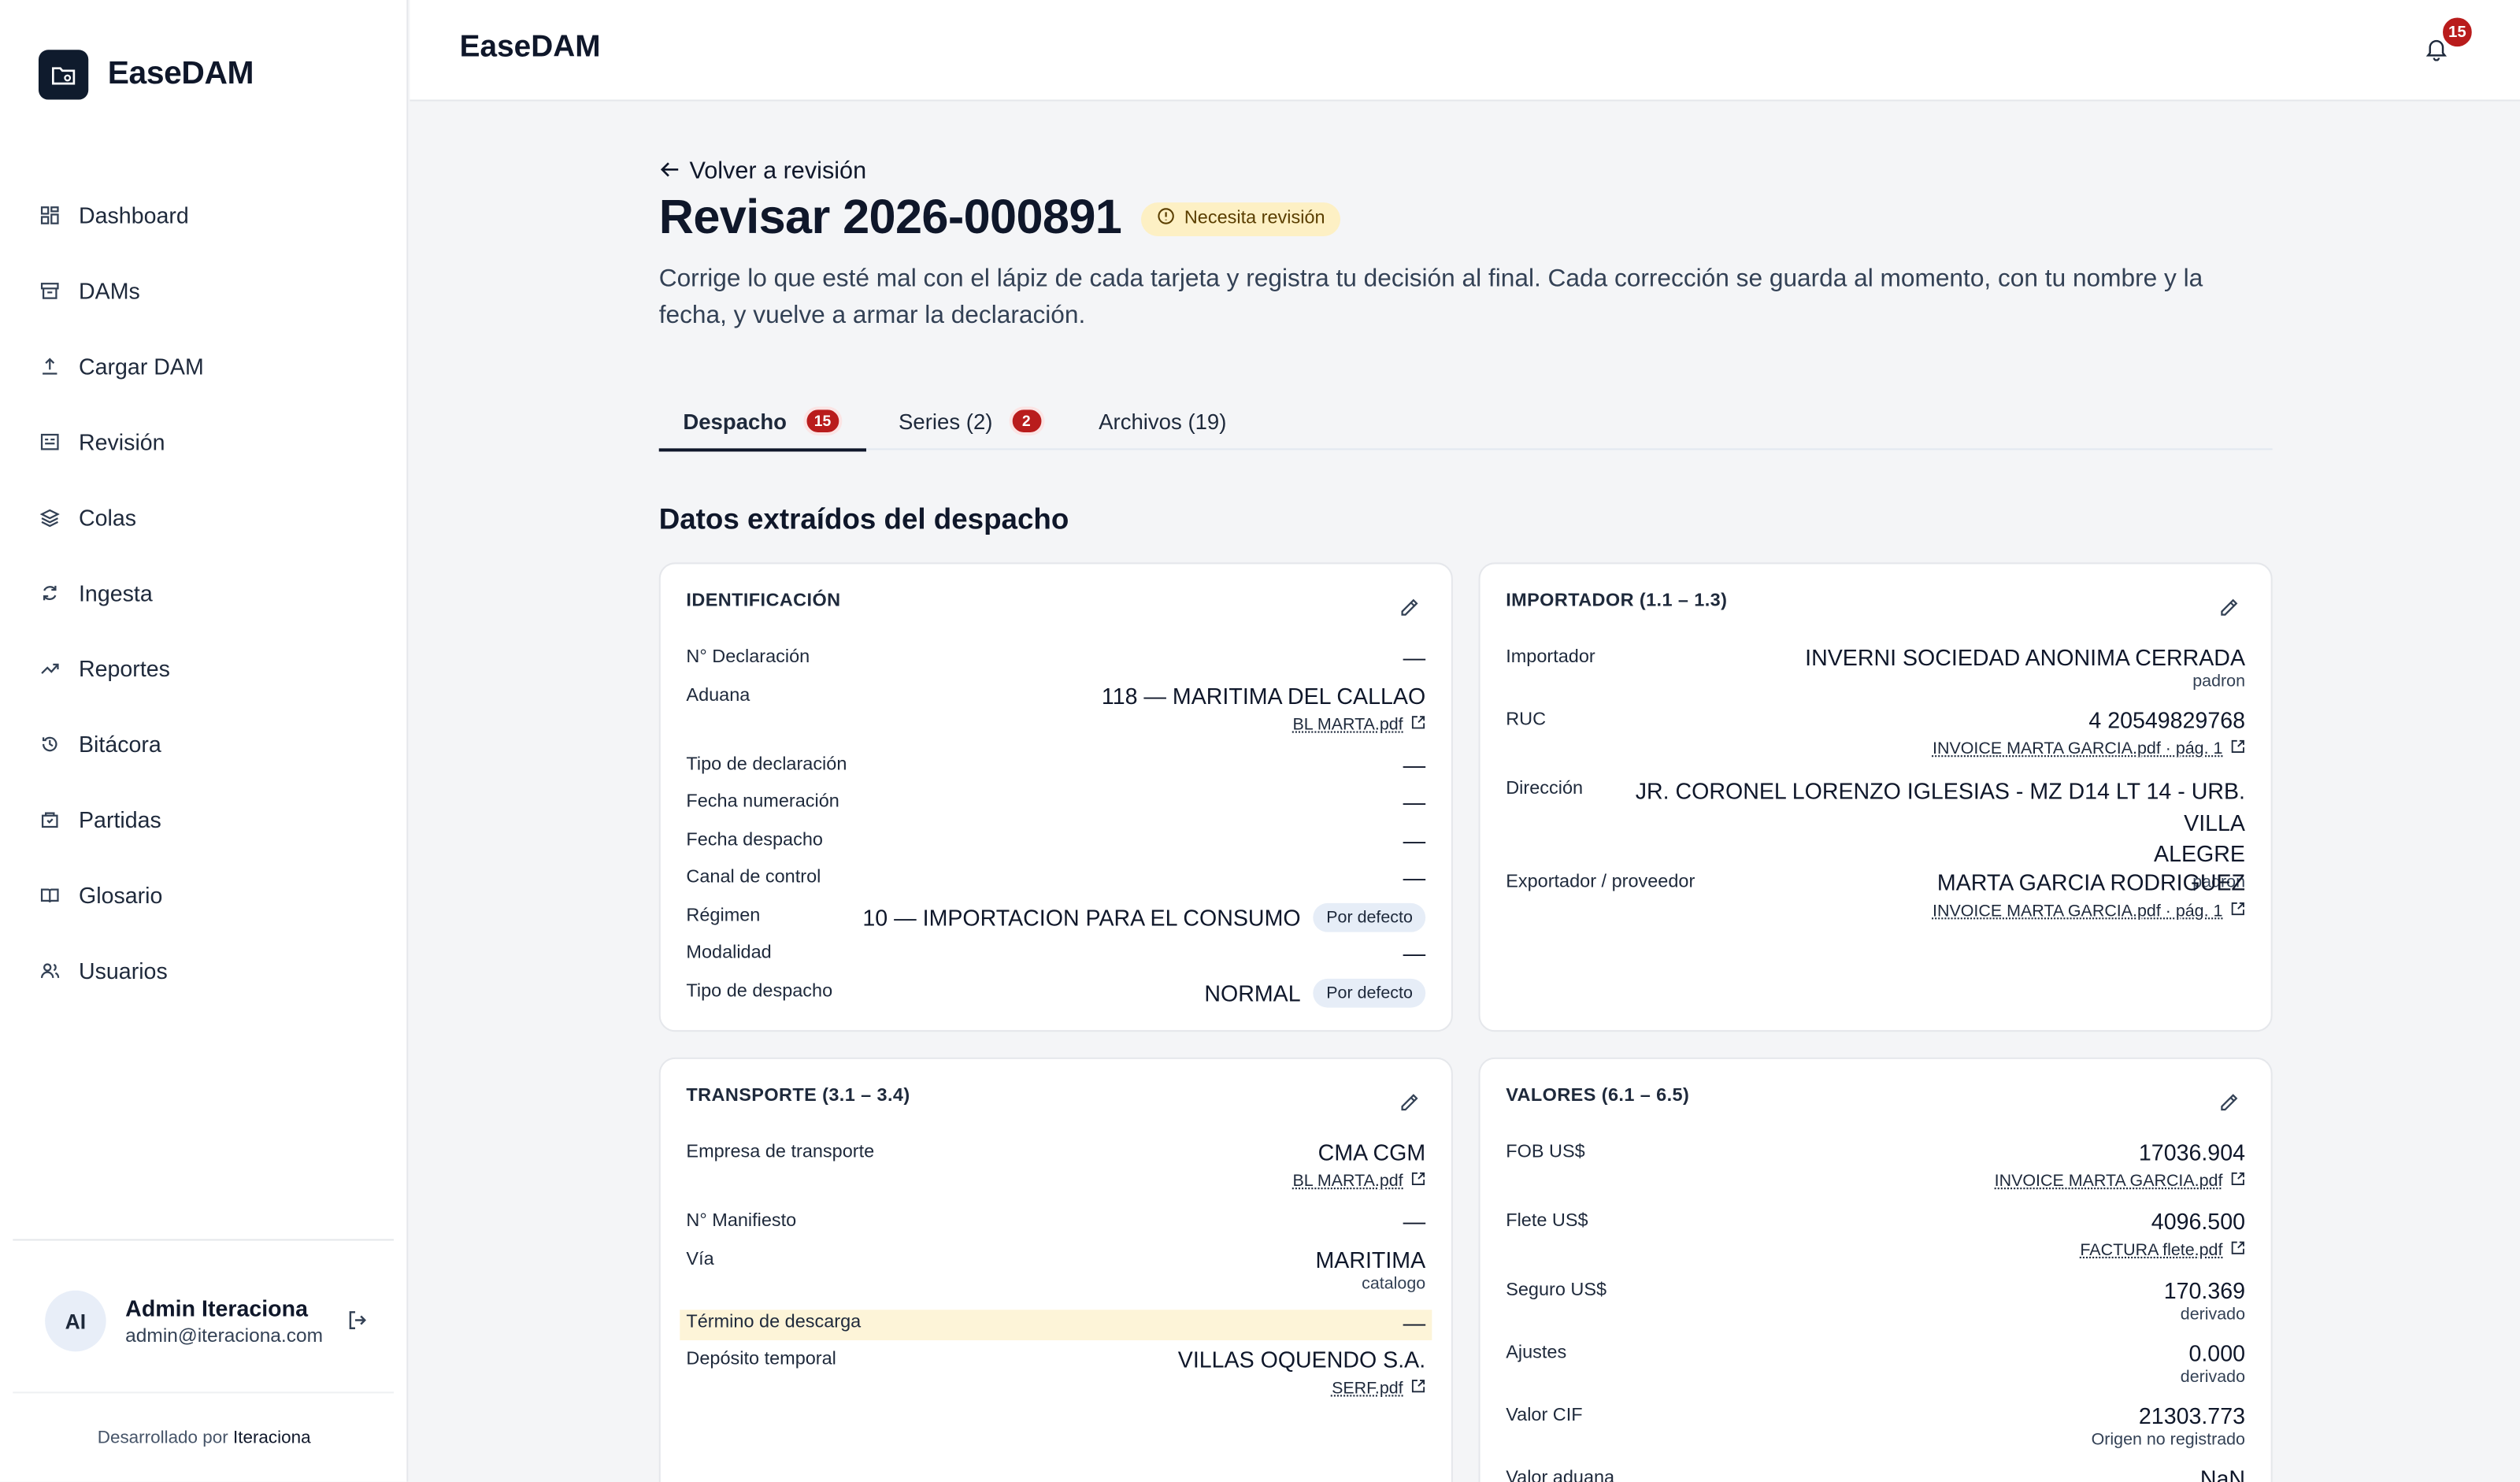 The width and height of the screenshot is (2520, 1482). I want to click on sidebar-item-reportes: Reportes, so click(207, 668).